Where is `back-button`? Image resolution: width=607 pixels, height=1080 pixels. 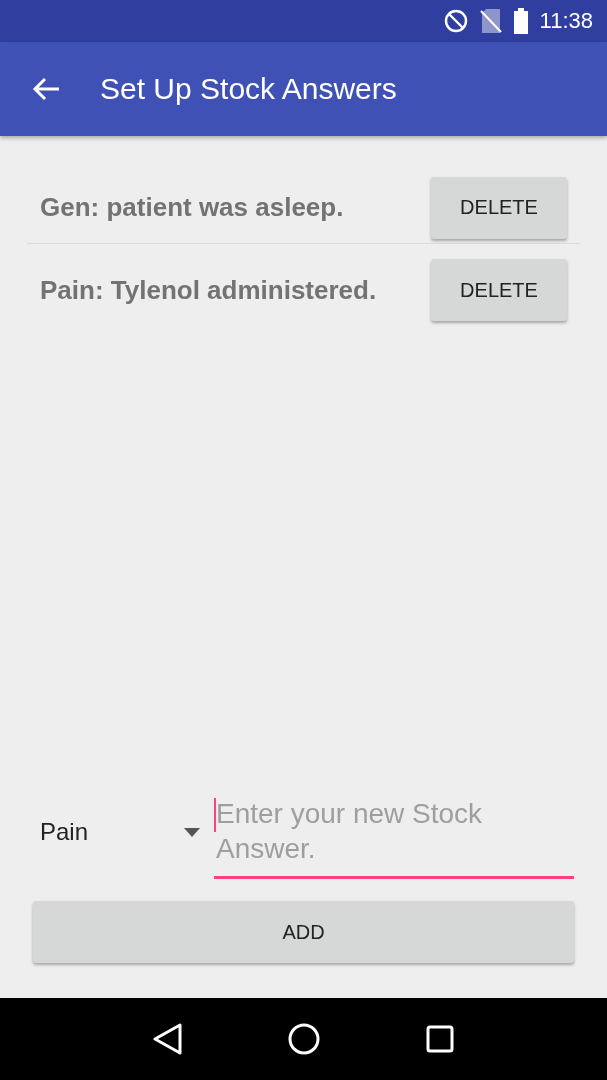
back-button is located at coordinates (46, 89).